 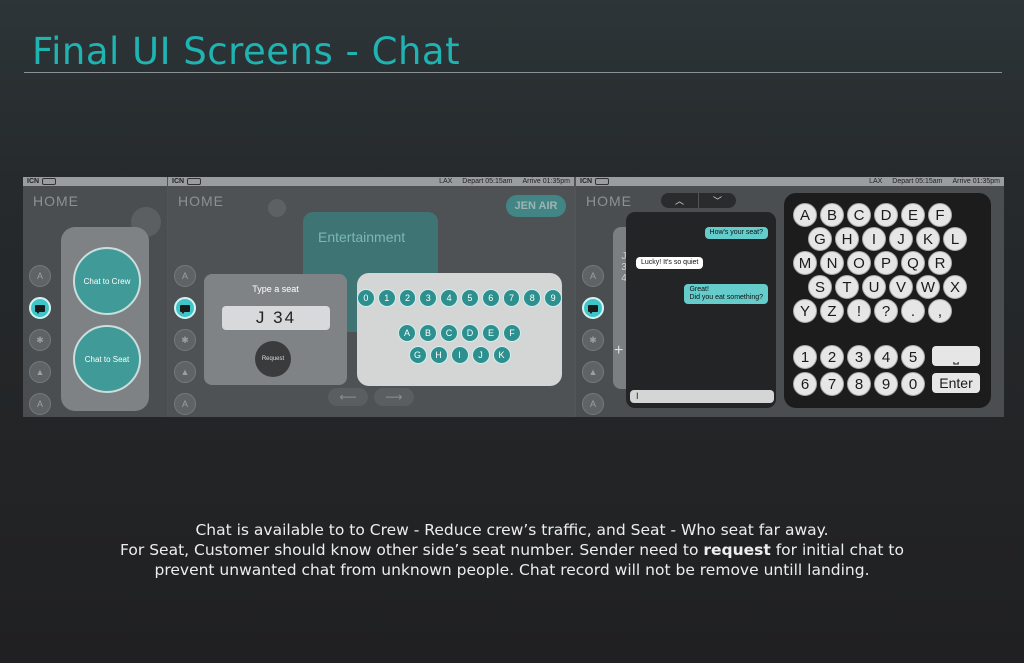 What do you see at coordinates (805, 311) in the screenshot?
I see `key: Y` at bounding box center [805, 311].